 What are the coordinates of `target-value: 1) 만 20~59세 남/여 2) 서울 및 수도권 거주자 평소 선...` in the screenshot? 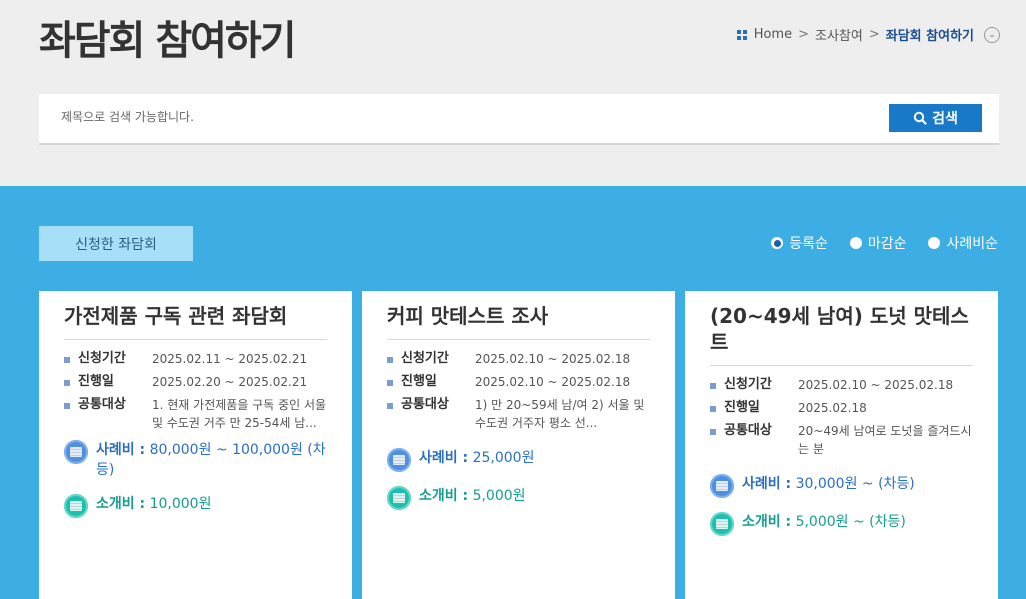 It's located at (560, 414).